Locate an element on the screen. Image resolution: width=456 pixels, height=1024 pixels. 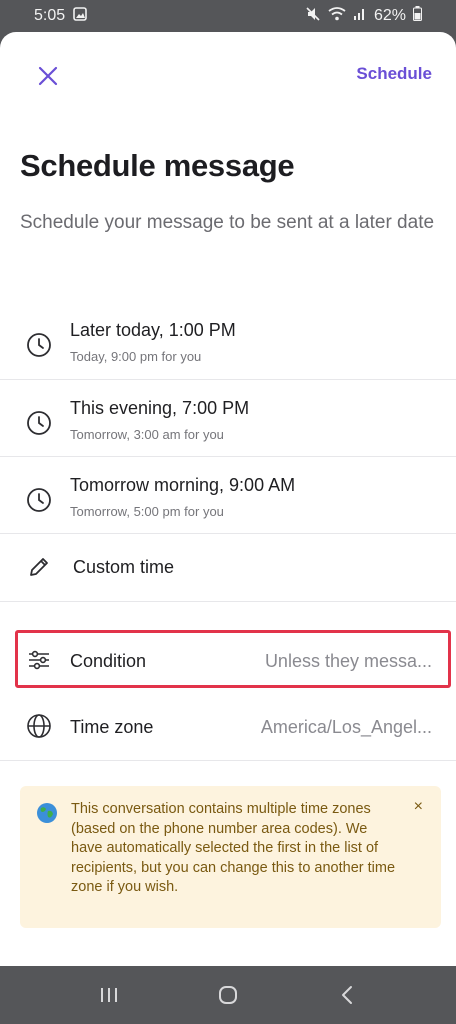
system-nav-bar is located at coordinates (228, 995).